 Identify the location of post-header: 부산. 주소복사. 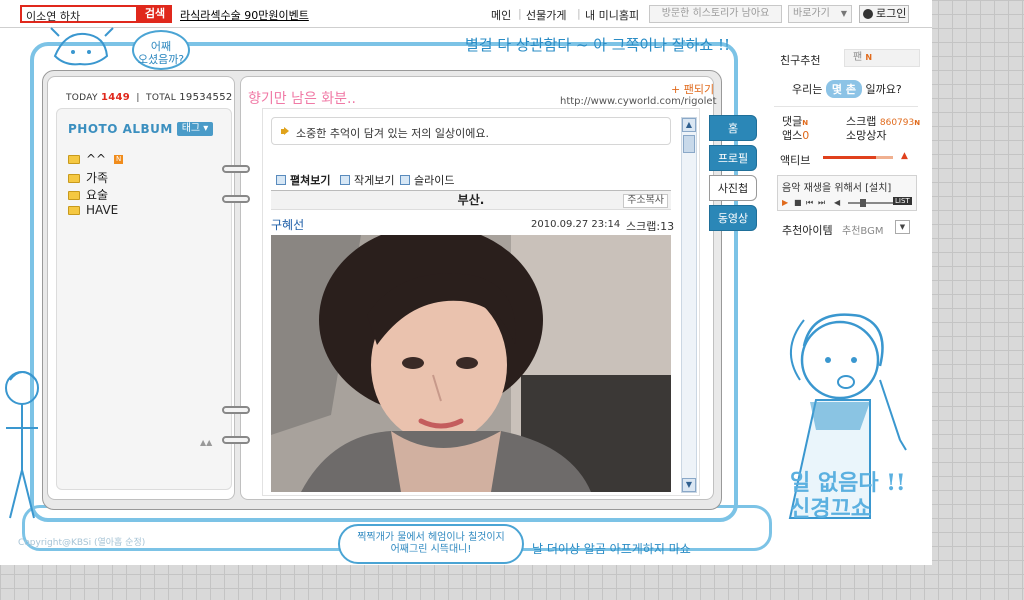
(471, 200).